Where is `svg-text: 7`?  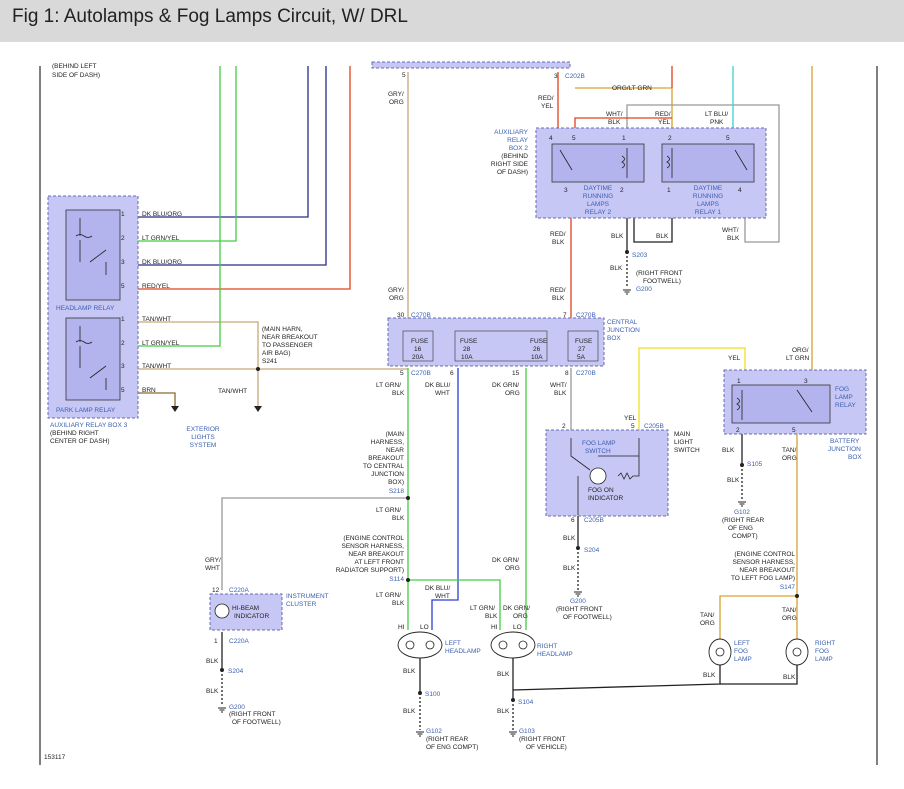 svg-text: 7 is located at coordinates (565, 315).